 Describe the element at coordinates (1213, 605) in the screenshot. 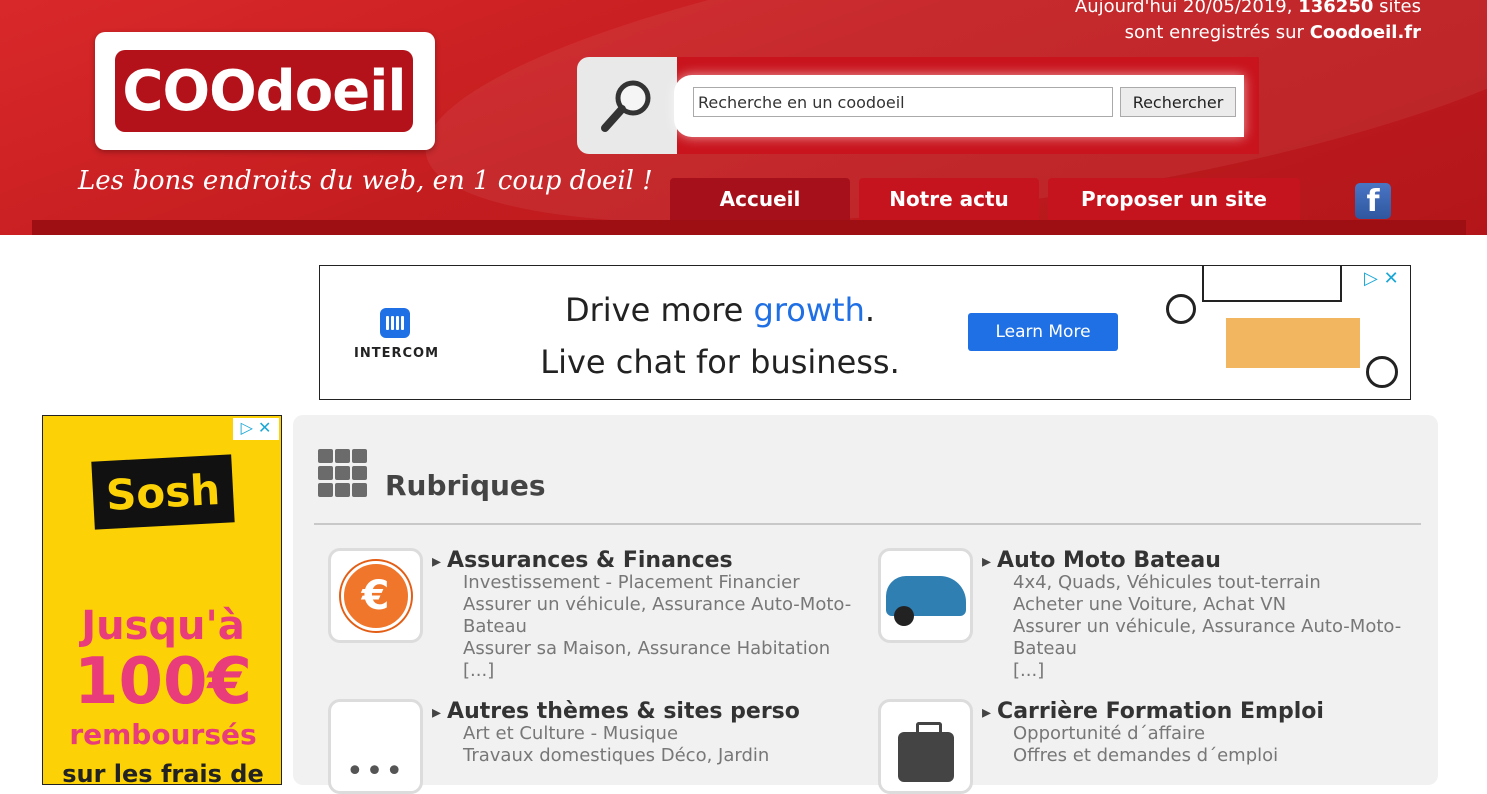

I see `sub-link: Acheter une Voiture, Achat VN` at that location.